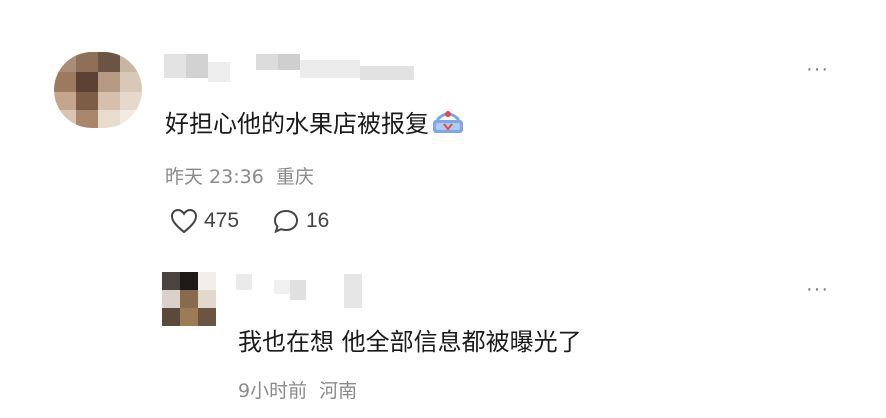 The image size is (886, 418). What do you see at coordinates (294, 177) in the screenshot?
I see `comment-location: 重庆` at bounding box center [294, 177].